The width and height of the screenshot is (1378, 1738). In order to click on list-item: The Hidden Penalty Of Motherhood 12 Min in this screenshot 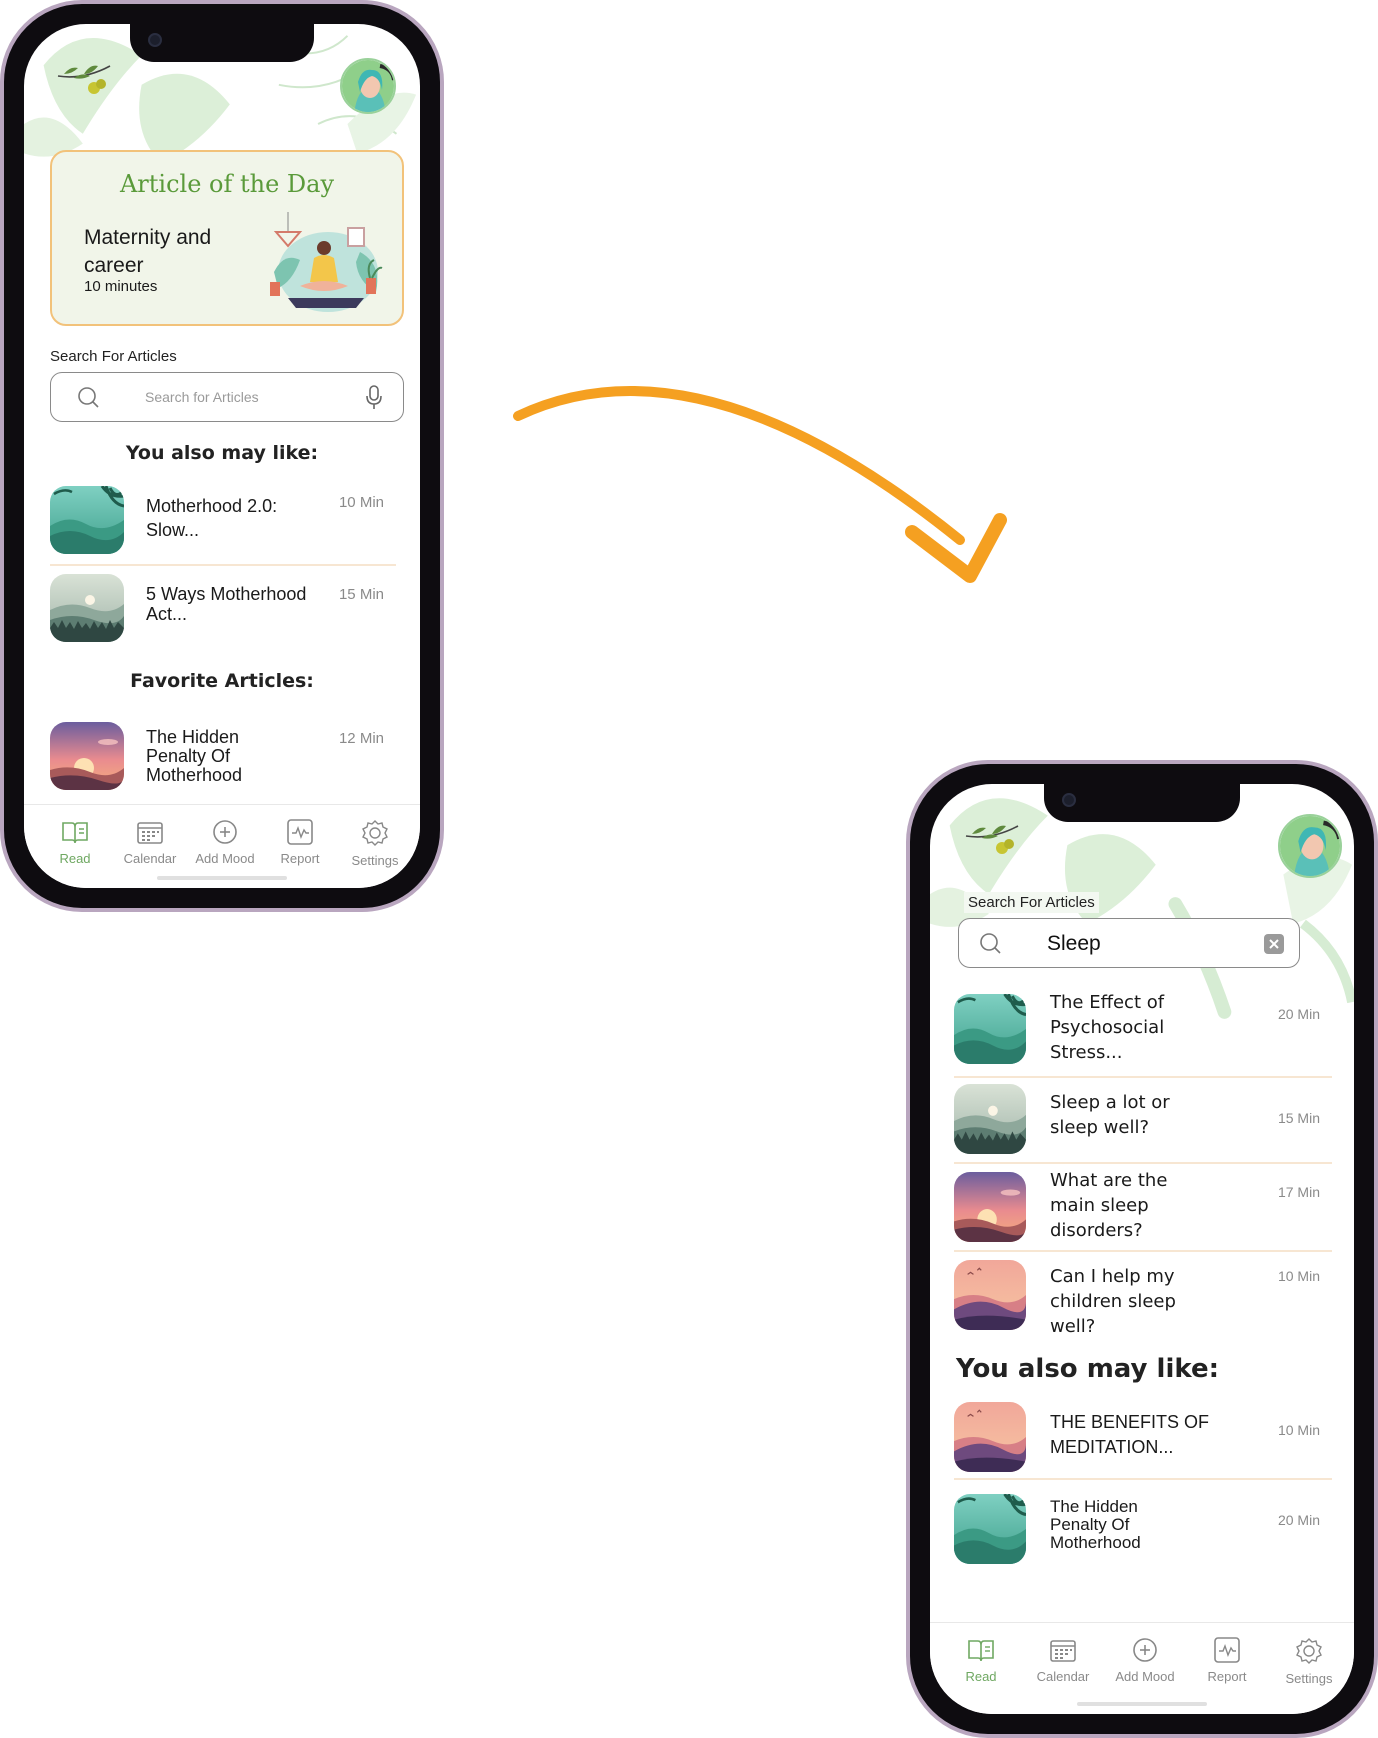, I will do `click(223, 756)`.